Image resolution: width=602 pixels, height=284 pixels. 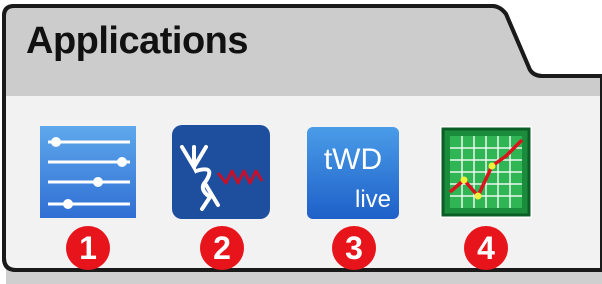 I want to click on signal-waveform-app-icon, so click(x=221, y=172).